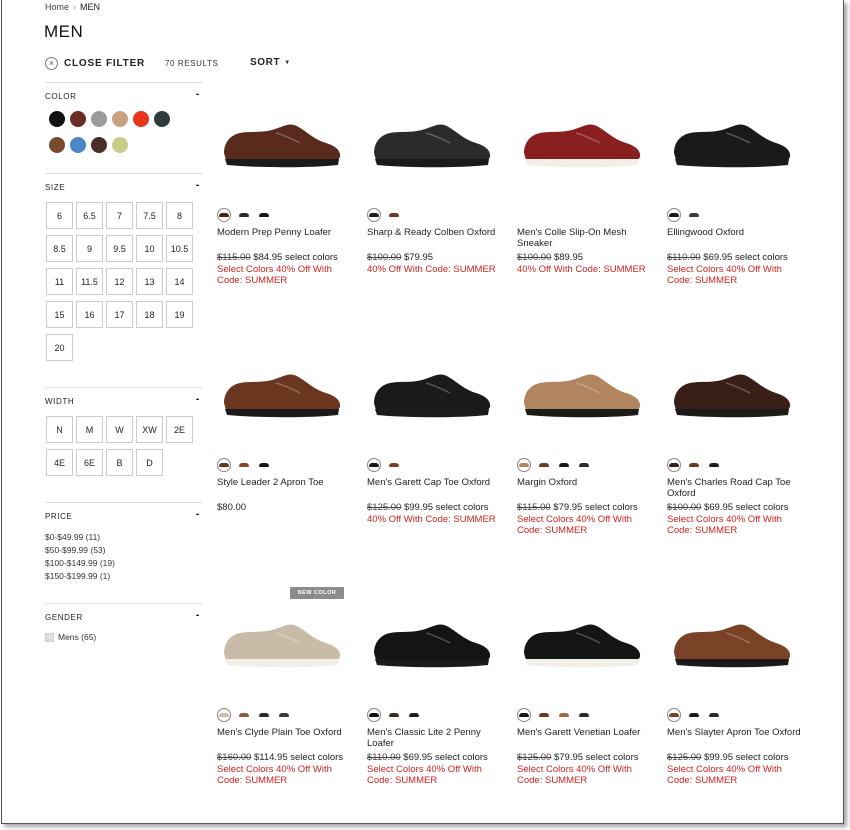  I want to click on price-option: $50-$99.99 (53), so click(123, 550).